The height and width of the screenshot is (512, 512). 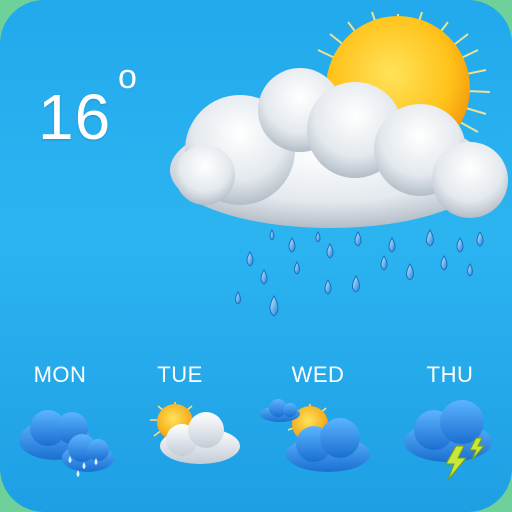 I want to click on partly-cloudy-icon, so click(x=315, y=435).